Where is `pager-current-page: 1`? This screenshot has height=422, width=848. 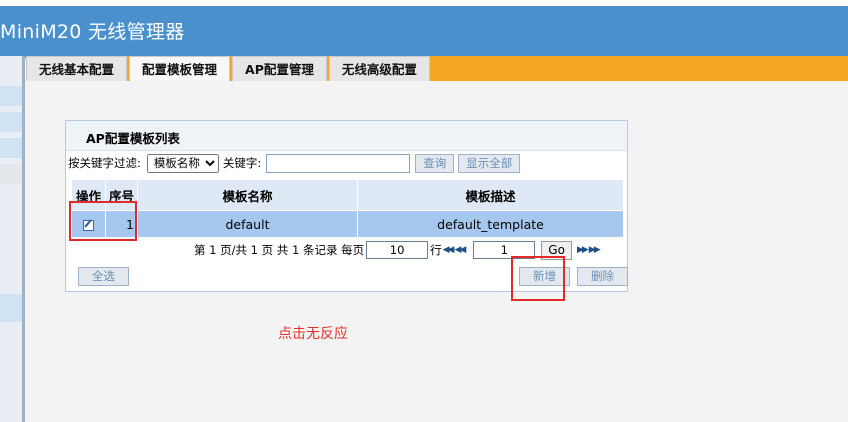
pager-current-page: 1 is located at coordinates (213, 250).